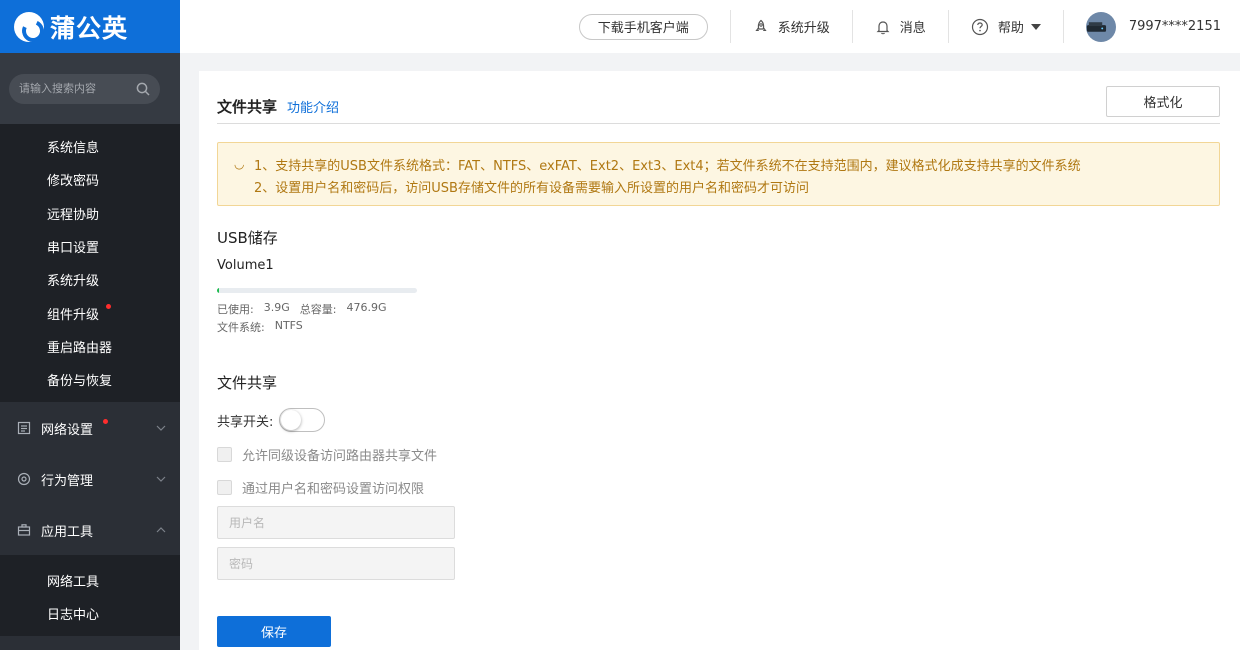 This screenshot has width=1240, height=650. I want to click on sidebar-group-behavior-management: 行为管理, so click(90, 478).